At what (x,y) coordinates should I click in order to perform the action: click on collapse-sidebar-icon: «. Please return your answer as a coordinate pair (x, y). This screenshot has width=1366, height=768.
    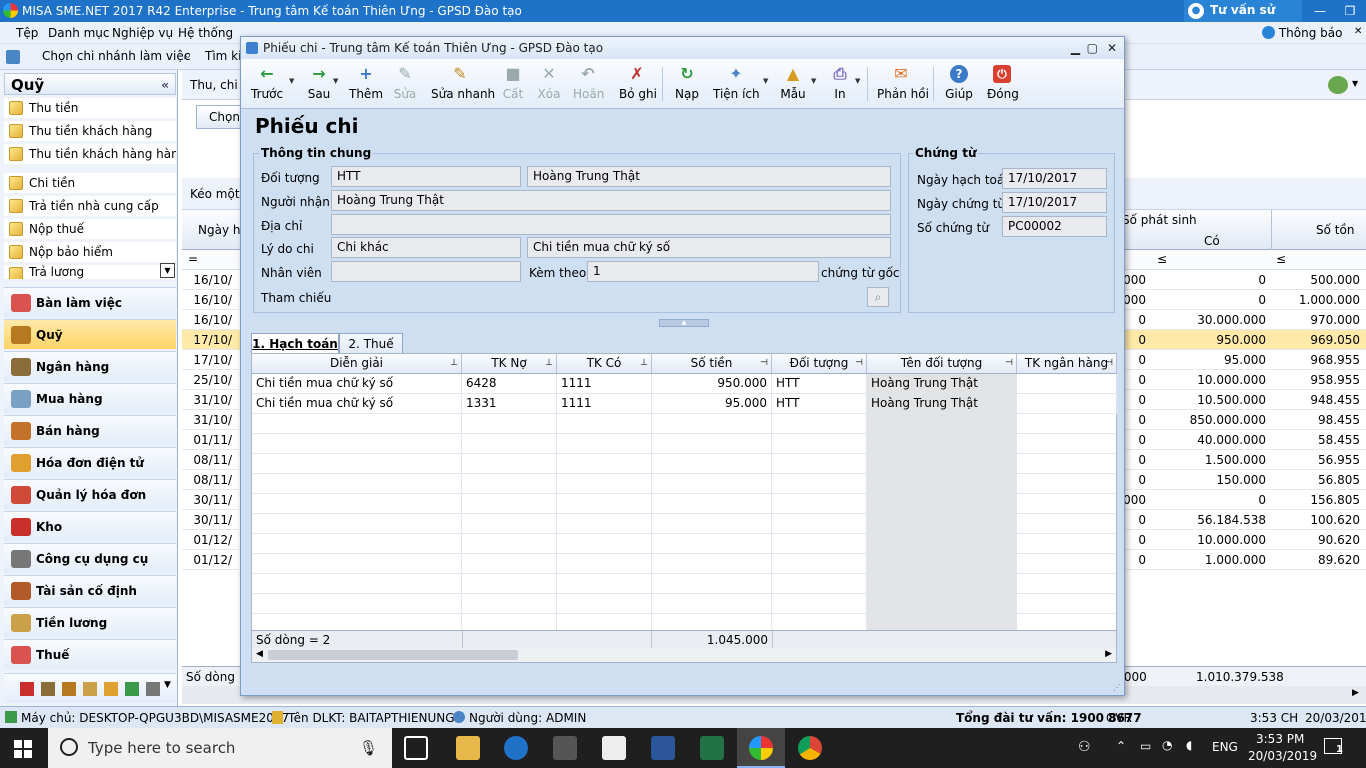
    Looking at the image, I should click on (165, 85).